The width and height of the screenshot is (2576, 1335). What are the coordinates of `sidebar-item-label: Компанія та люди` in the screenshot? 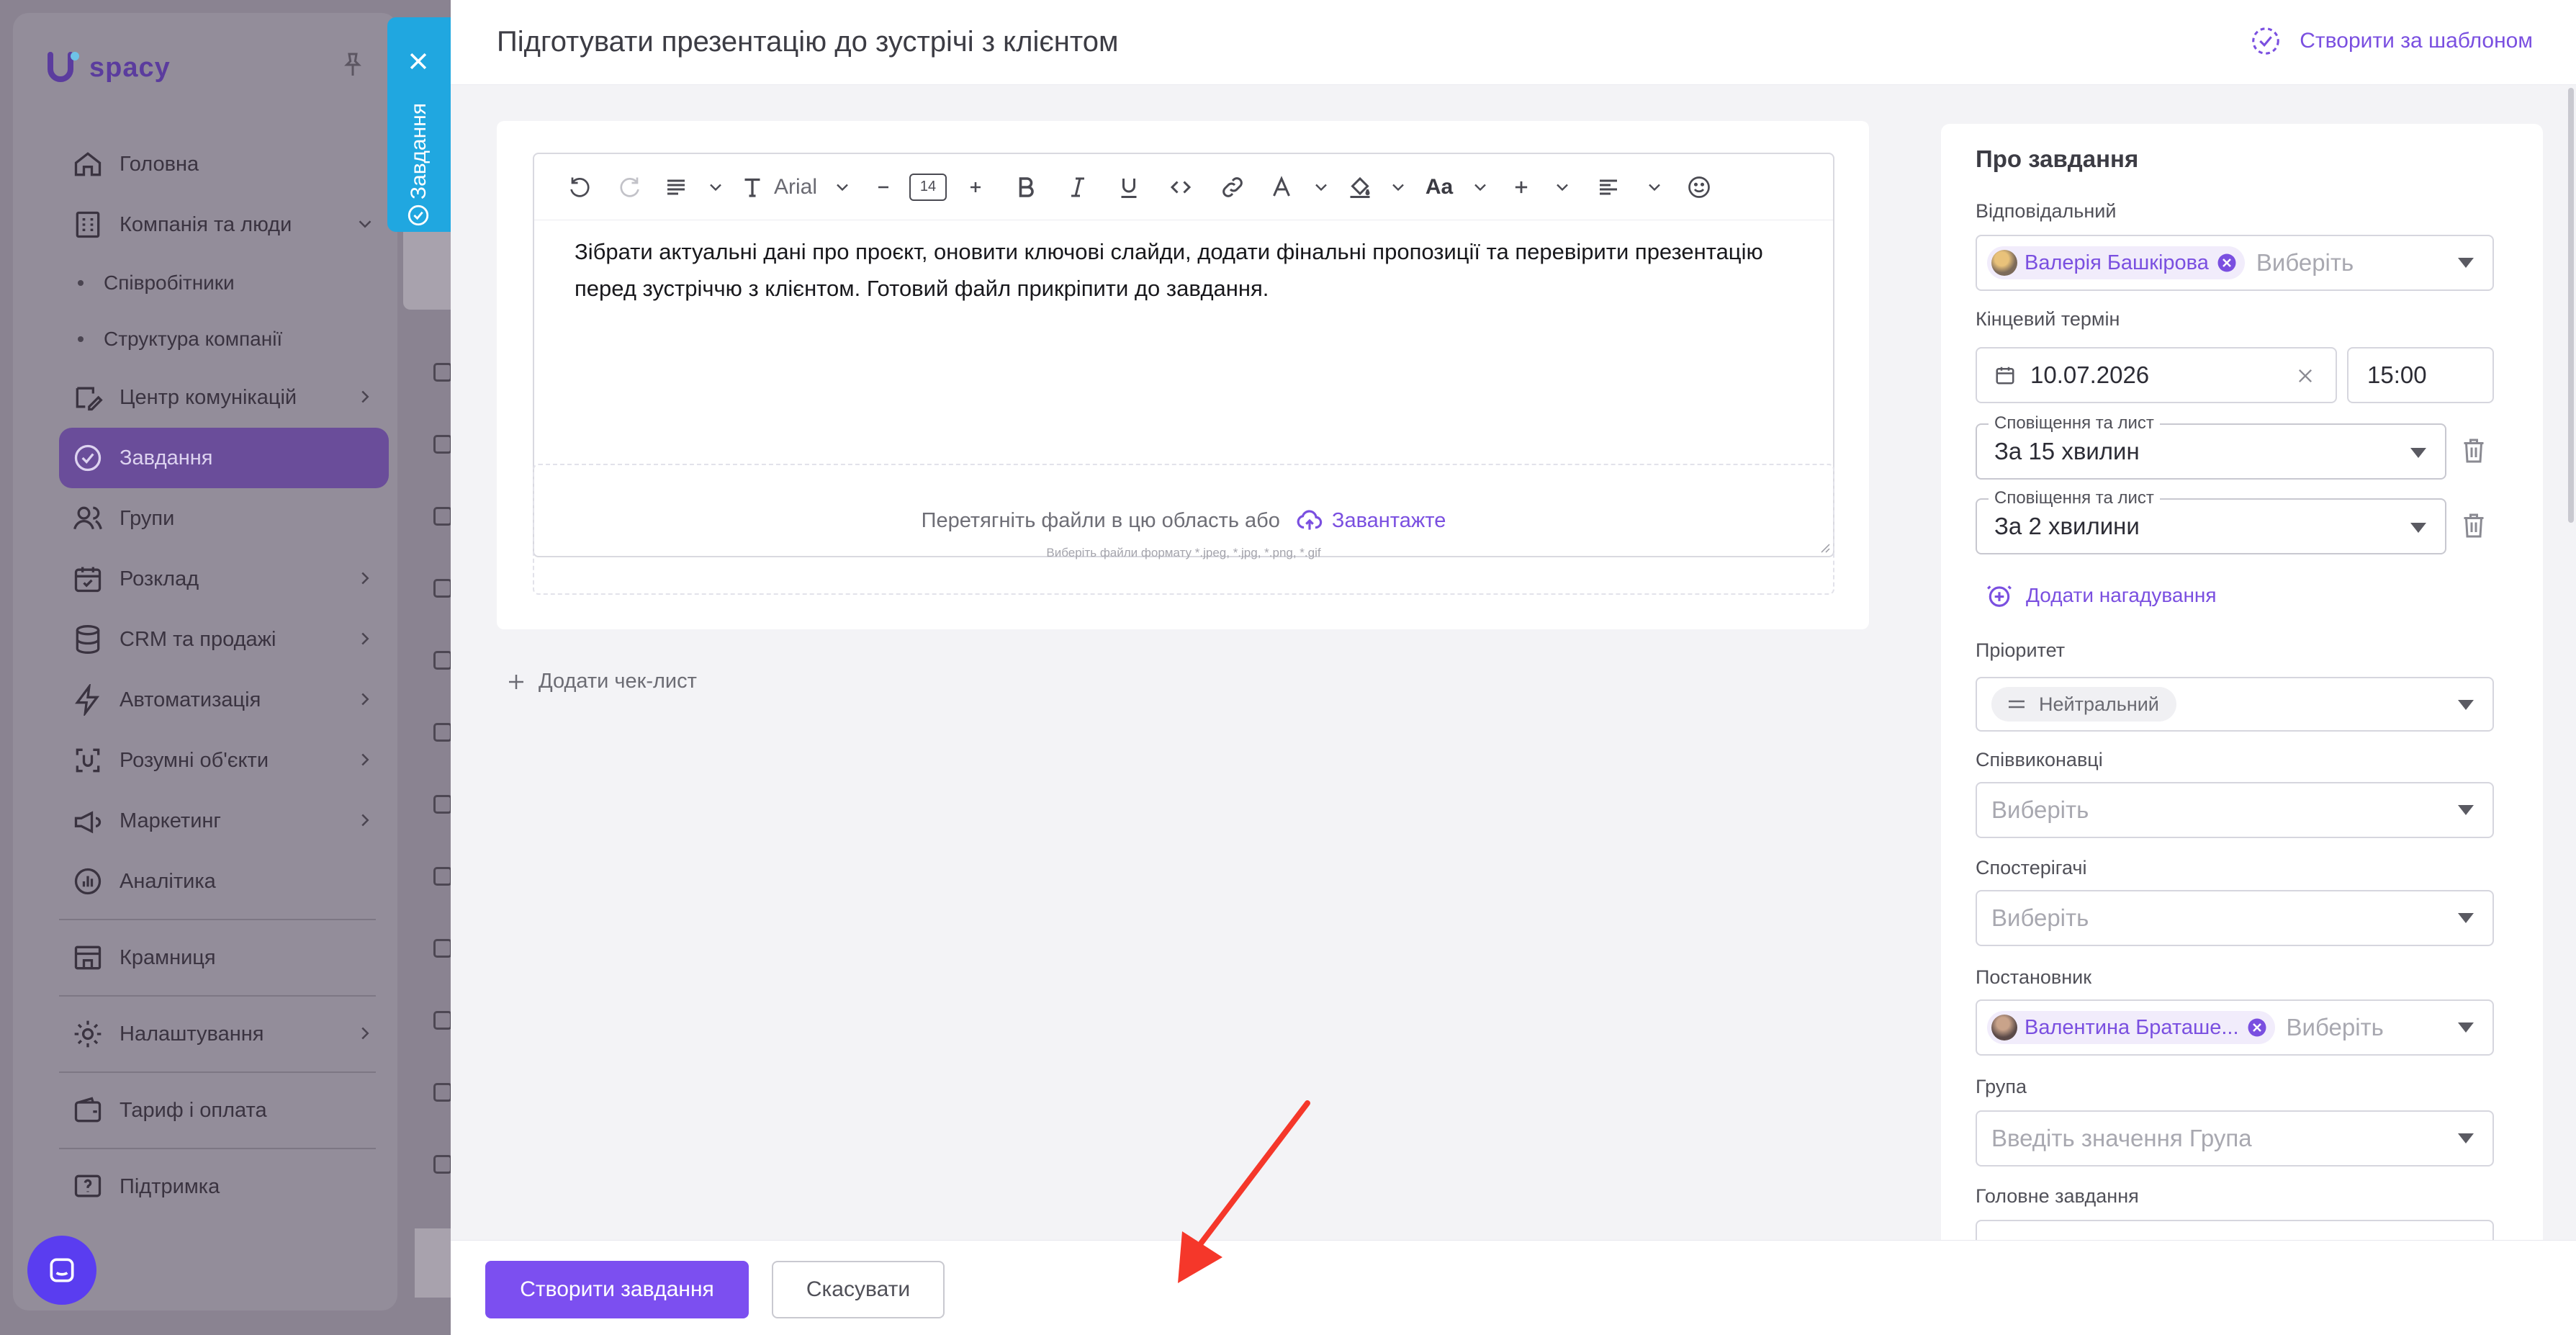 It's located at (206, 224).